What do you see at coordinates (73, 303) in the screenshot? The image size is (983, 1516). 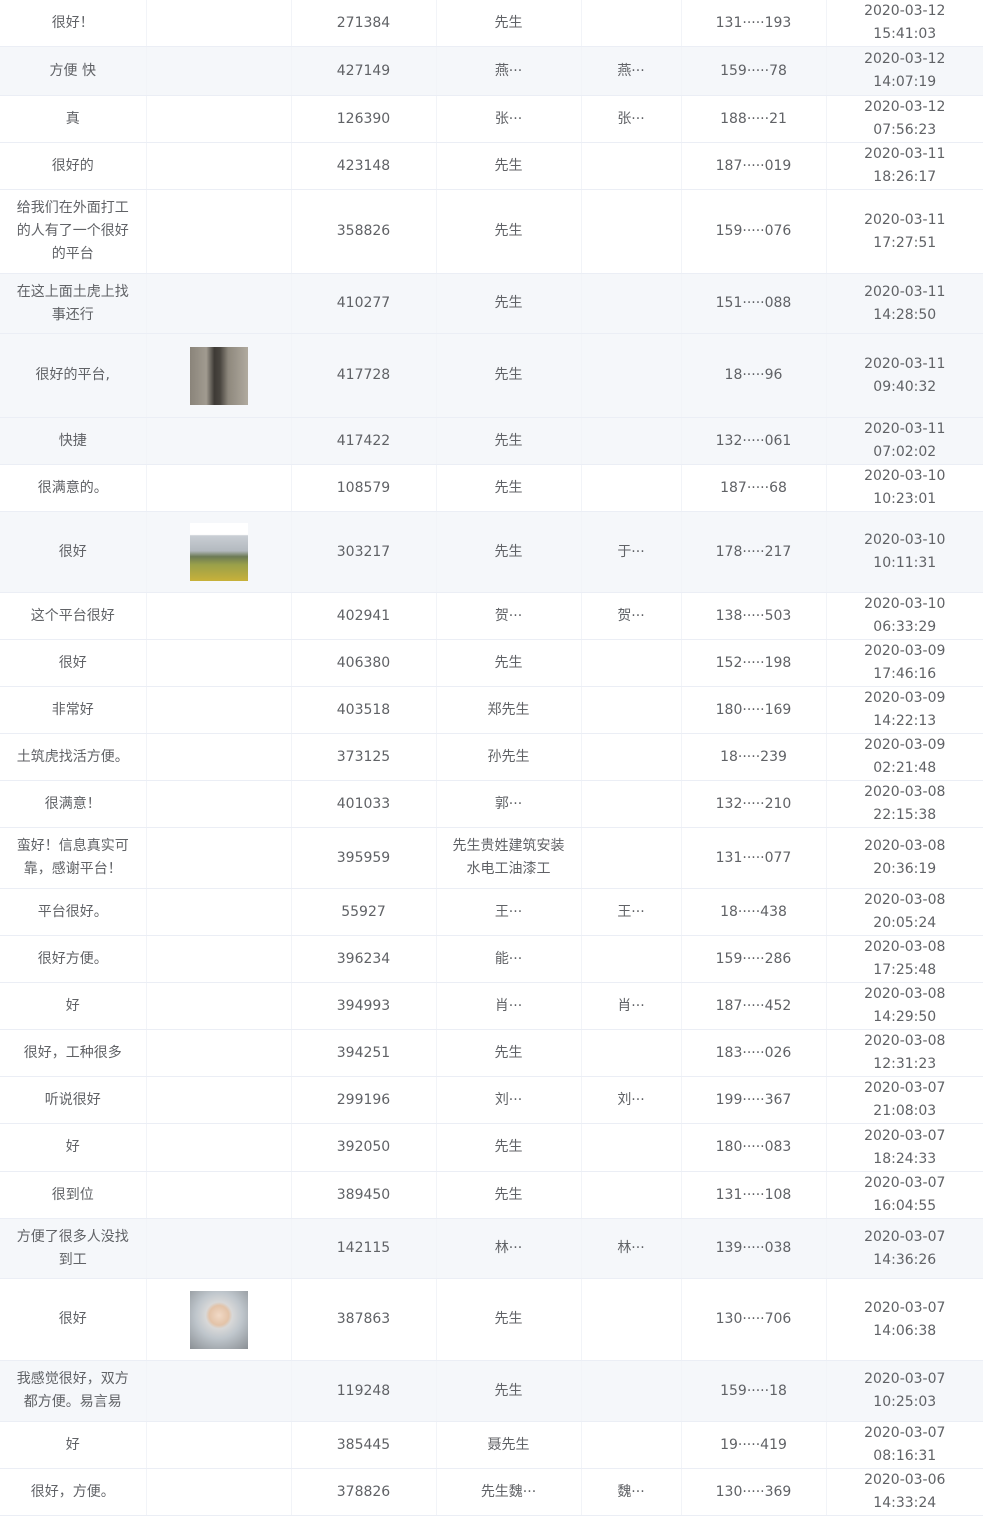 I see `comment-cell: 在这上面土虎上找事还行` at bounding box center [73, 303].